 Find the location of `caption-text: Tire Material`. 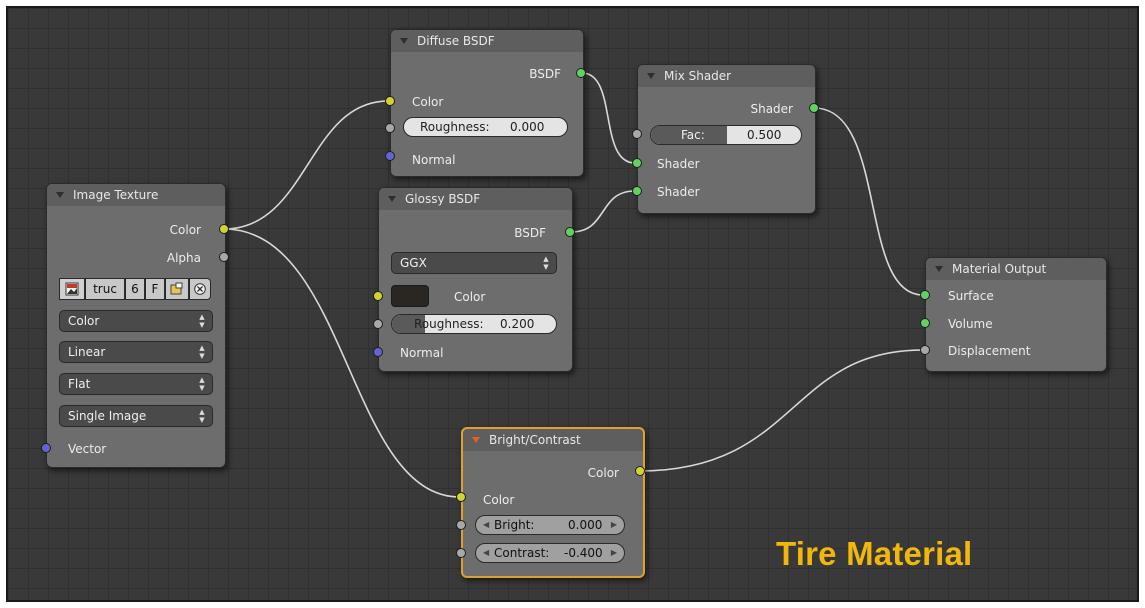

caption-text: Tire Material is located at coordinates (874, 553).